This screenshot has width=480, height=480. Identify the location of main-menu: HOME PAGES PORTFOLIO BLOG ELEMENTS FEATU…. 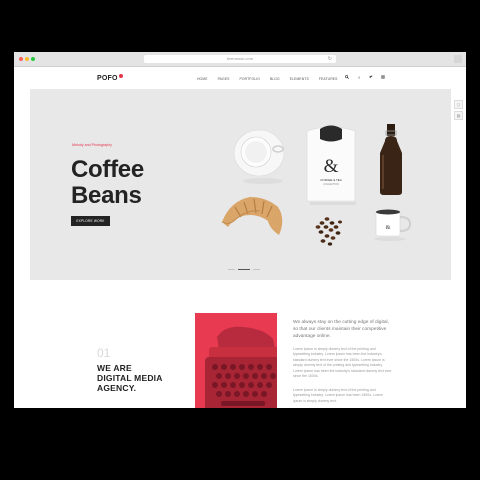
(272, 79).